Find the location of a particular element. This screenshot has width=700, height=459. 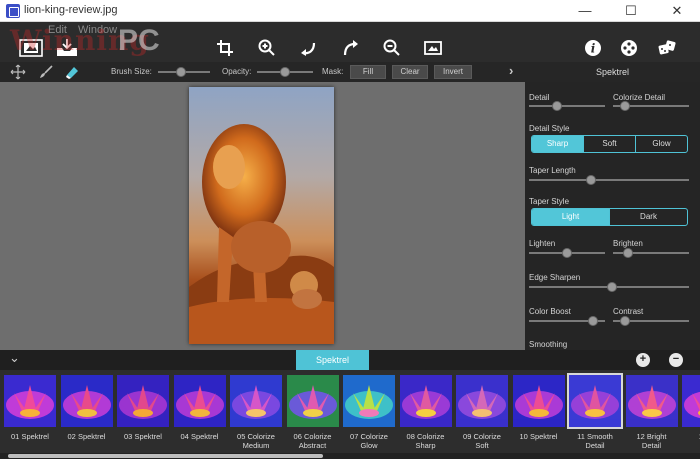

zoom-out-button is located at coordinates (392, 48).